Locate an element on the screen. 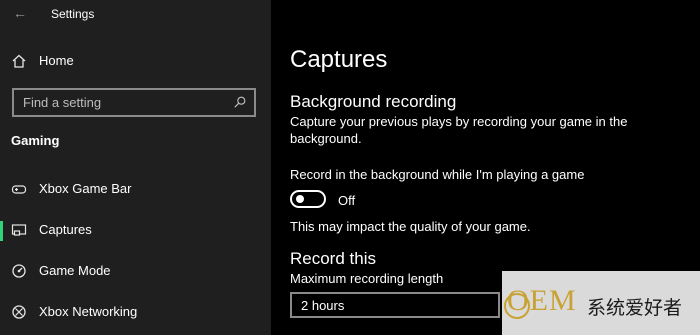 This screenshot has width=700, height=335. sidebar-item-xbox-networking: Xbox Networking is located at coordinates (135, 312).